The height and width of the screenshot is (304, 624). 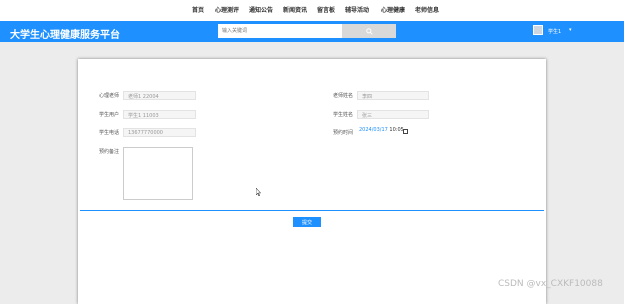 I want to click on student-name-field: 张三, so click(x=393, y=114).